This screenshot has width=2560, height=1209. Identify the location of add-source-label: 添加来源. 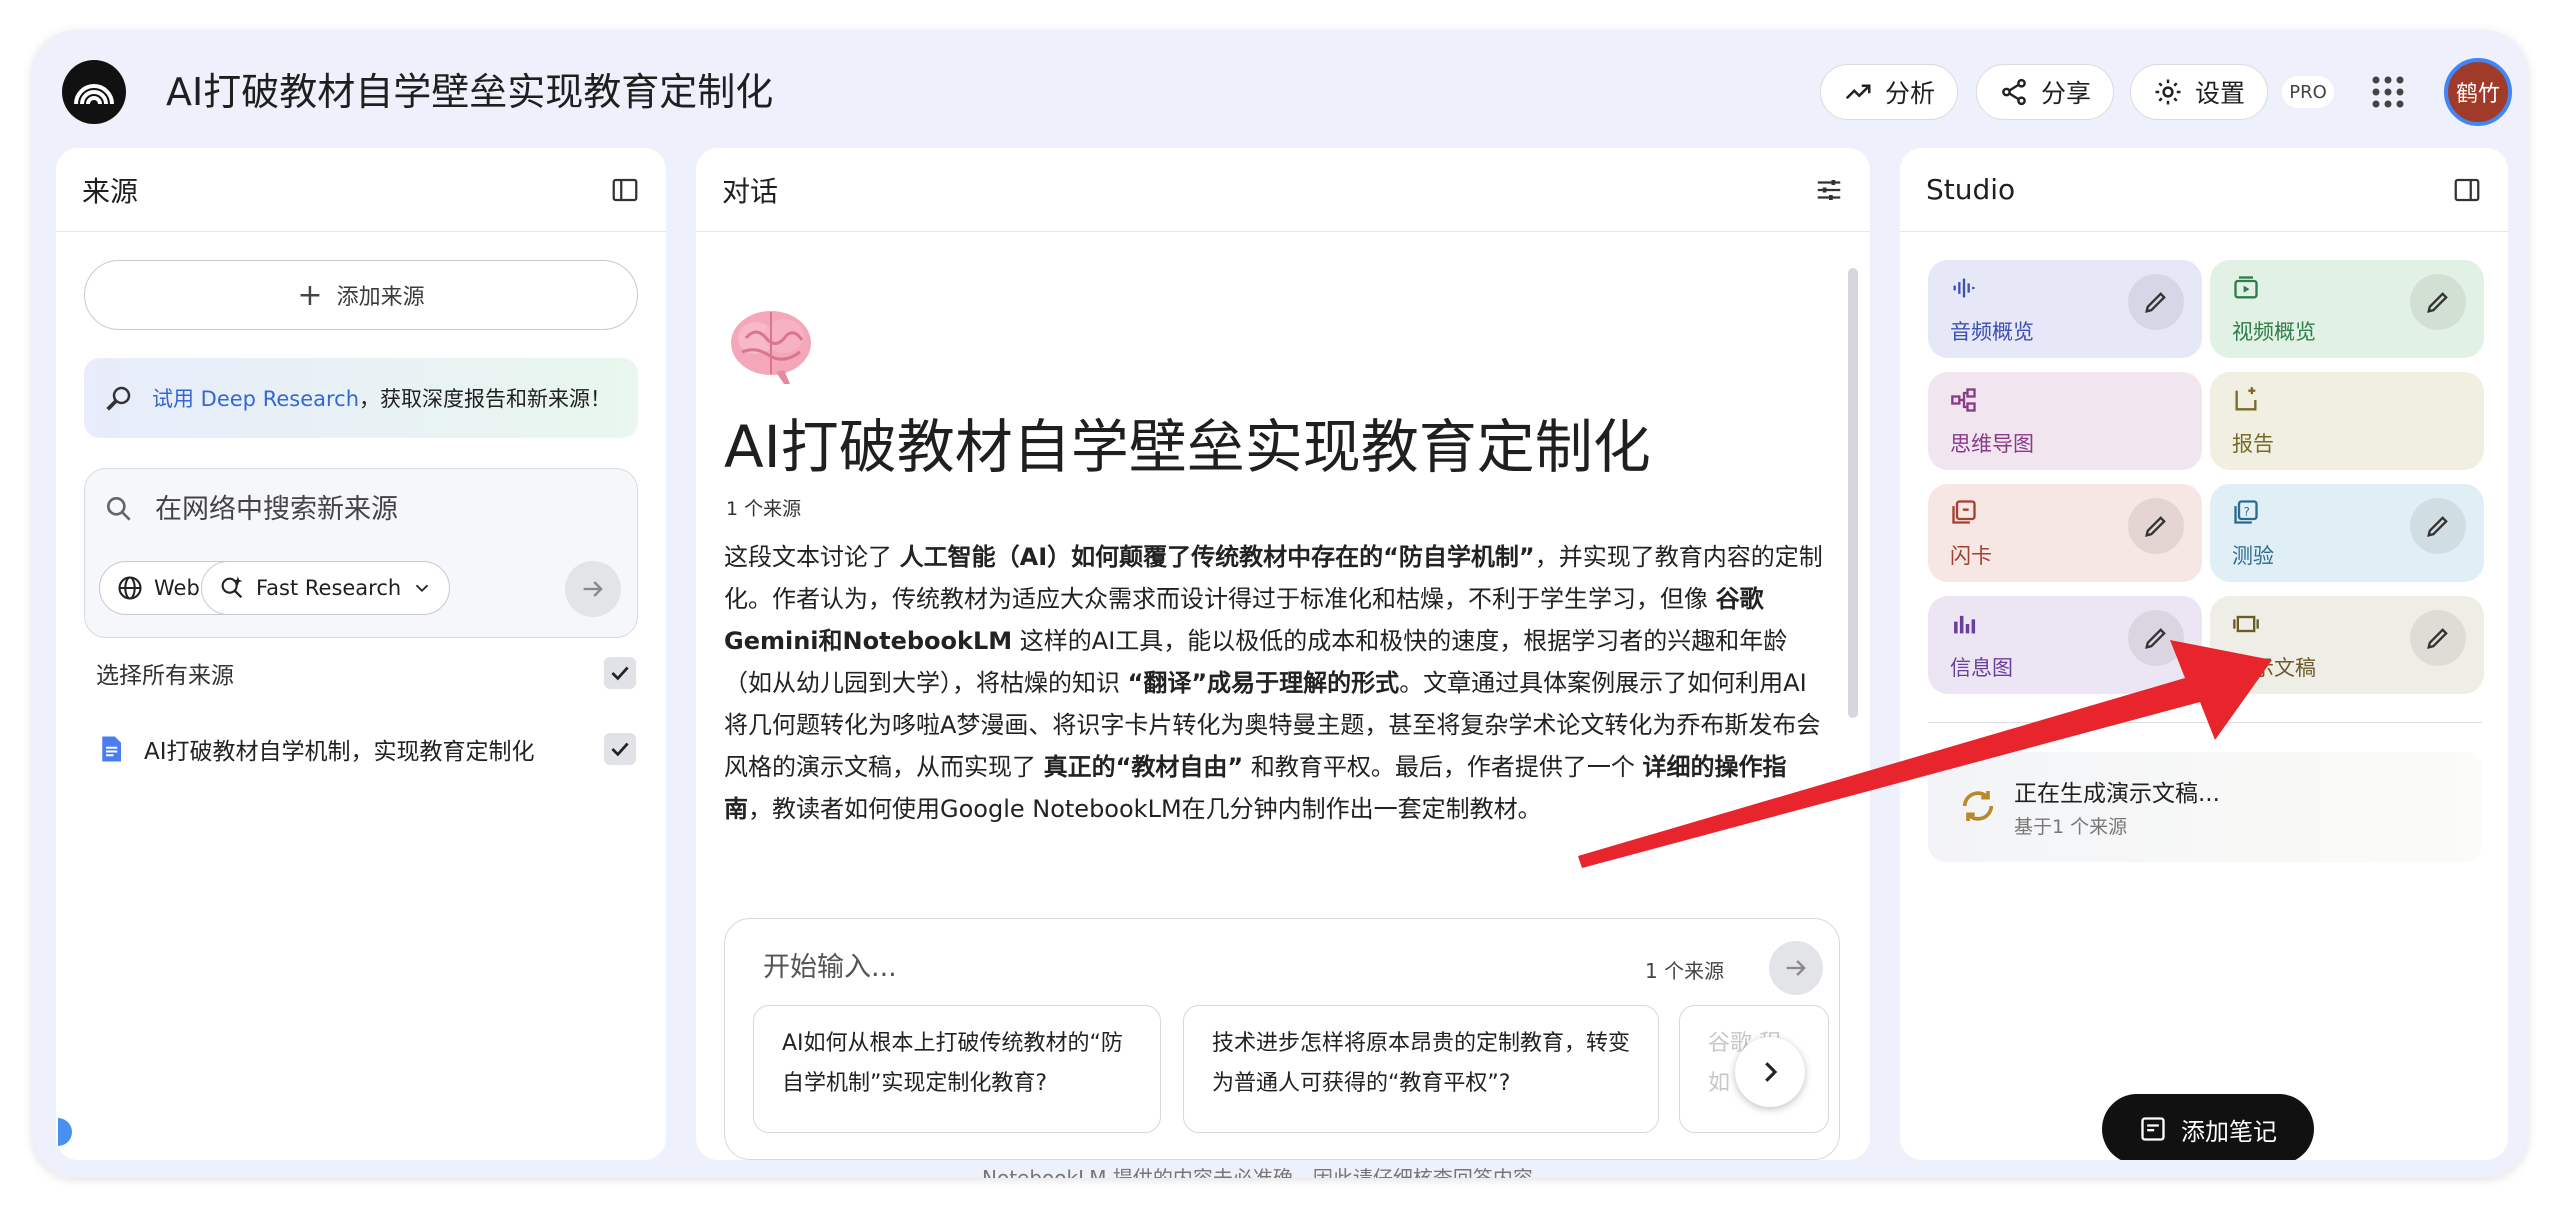
(380, 297).